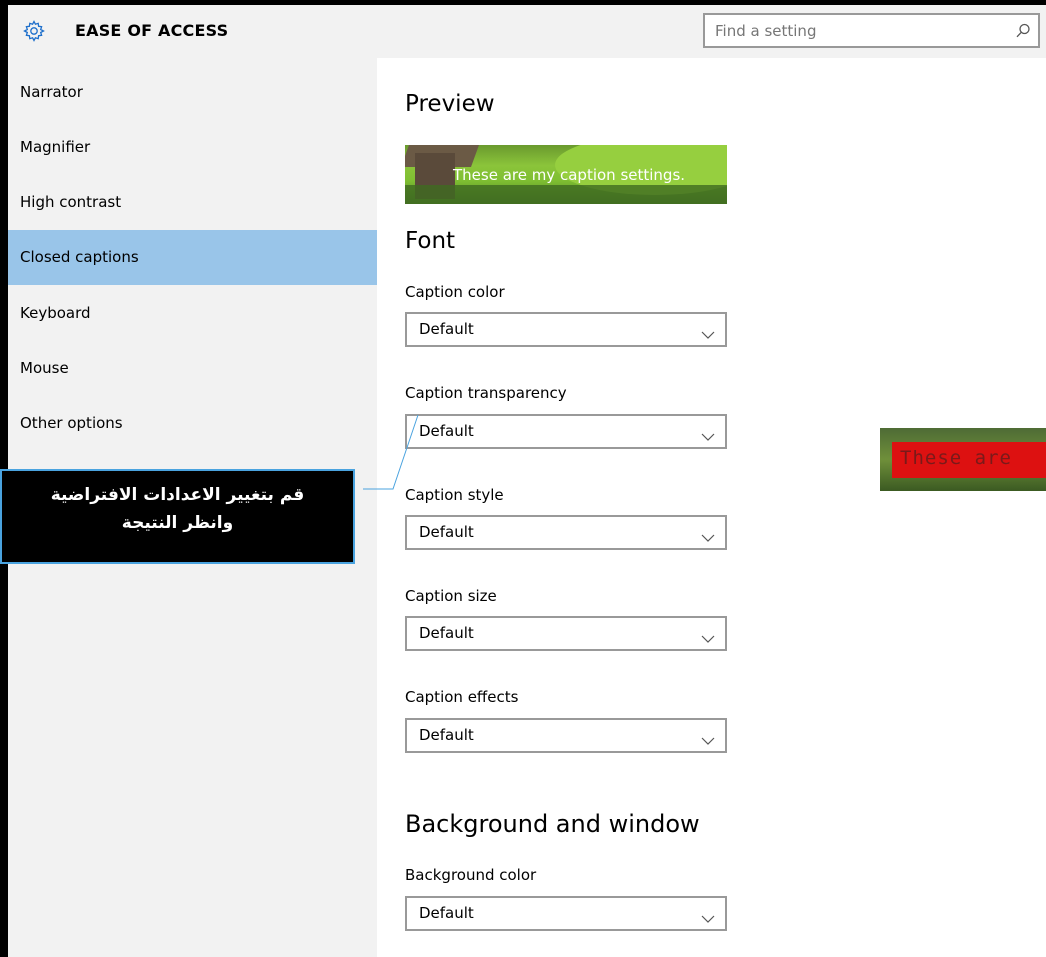  I want to click on preview-heading: Preview, so click(450, 104).